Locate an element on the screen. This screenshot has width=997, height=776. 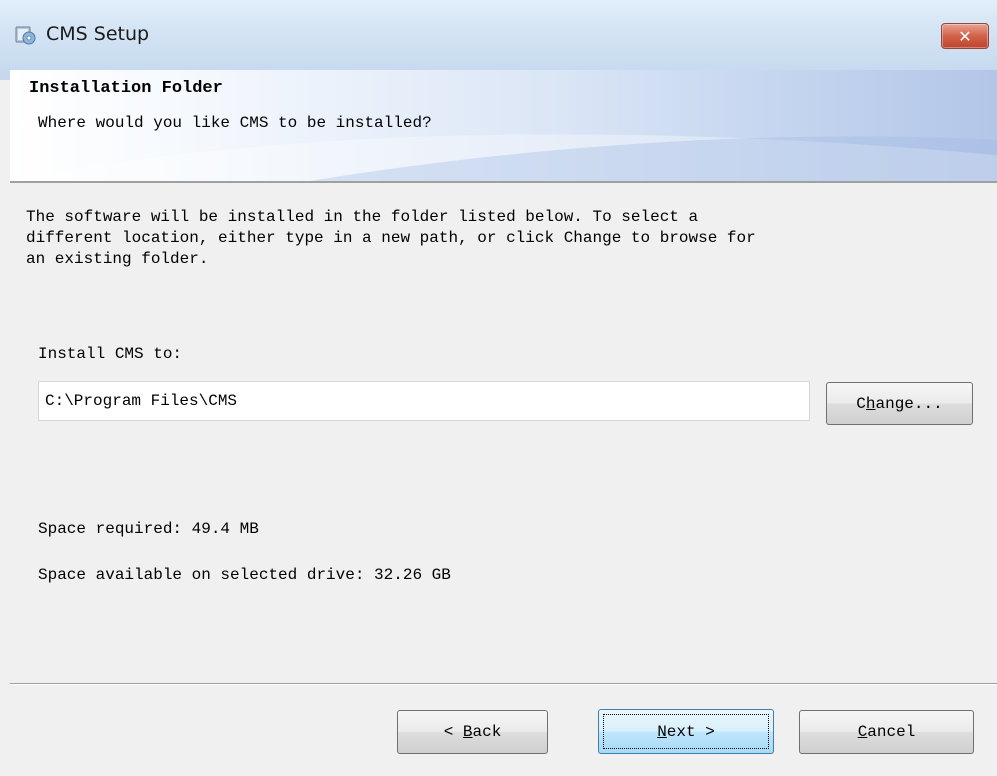
setup-installer-icon is located at coordinates (25, 35).